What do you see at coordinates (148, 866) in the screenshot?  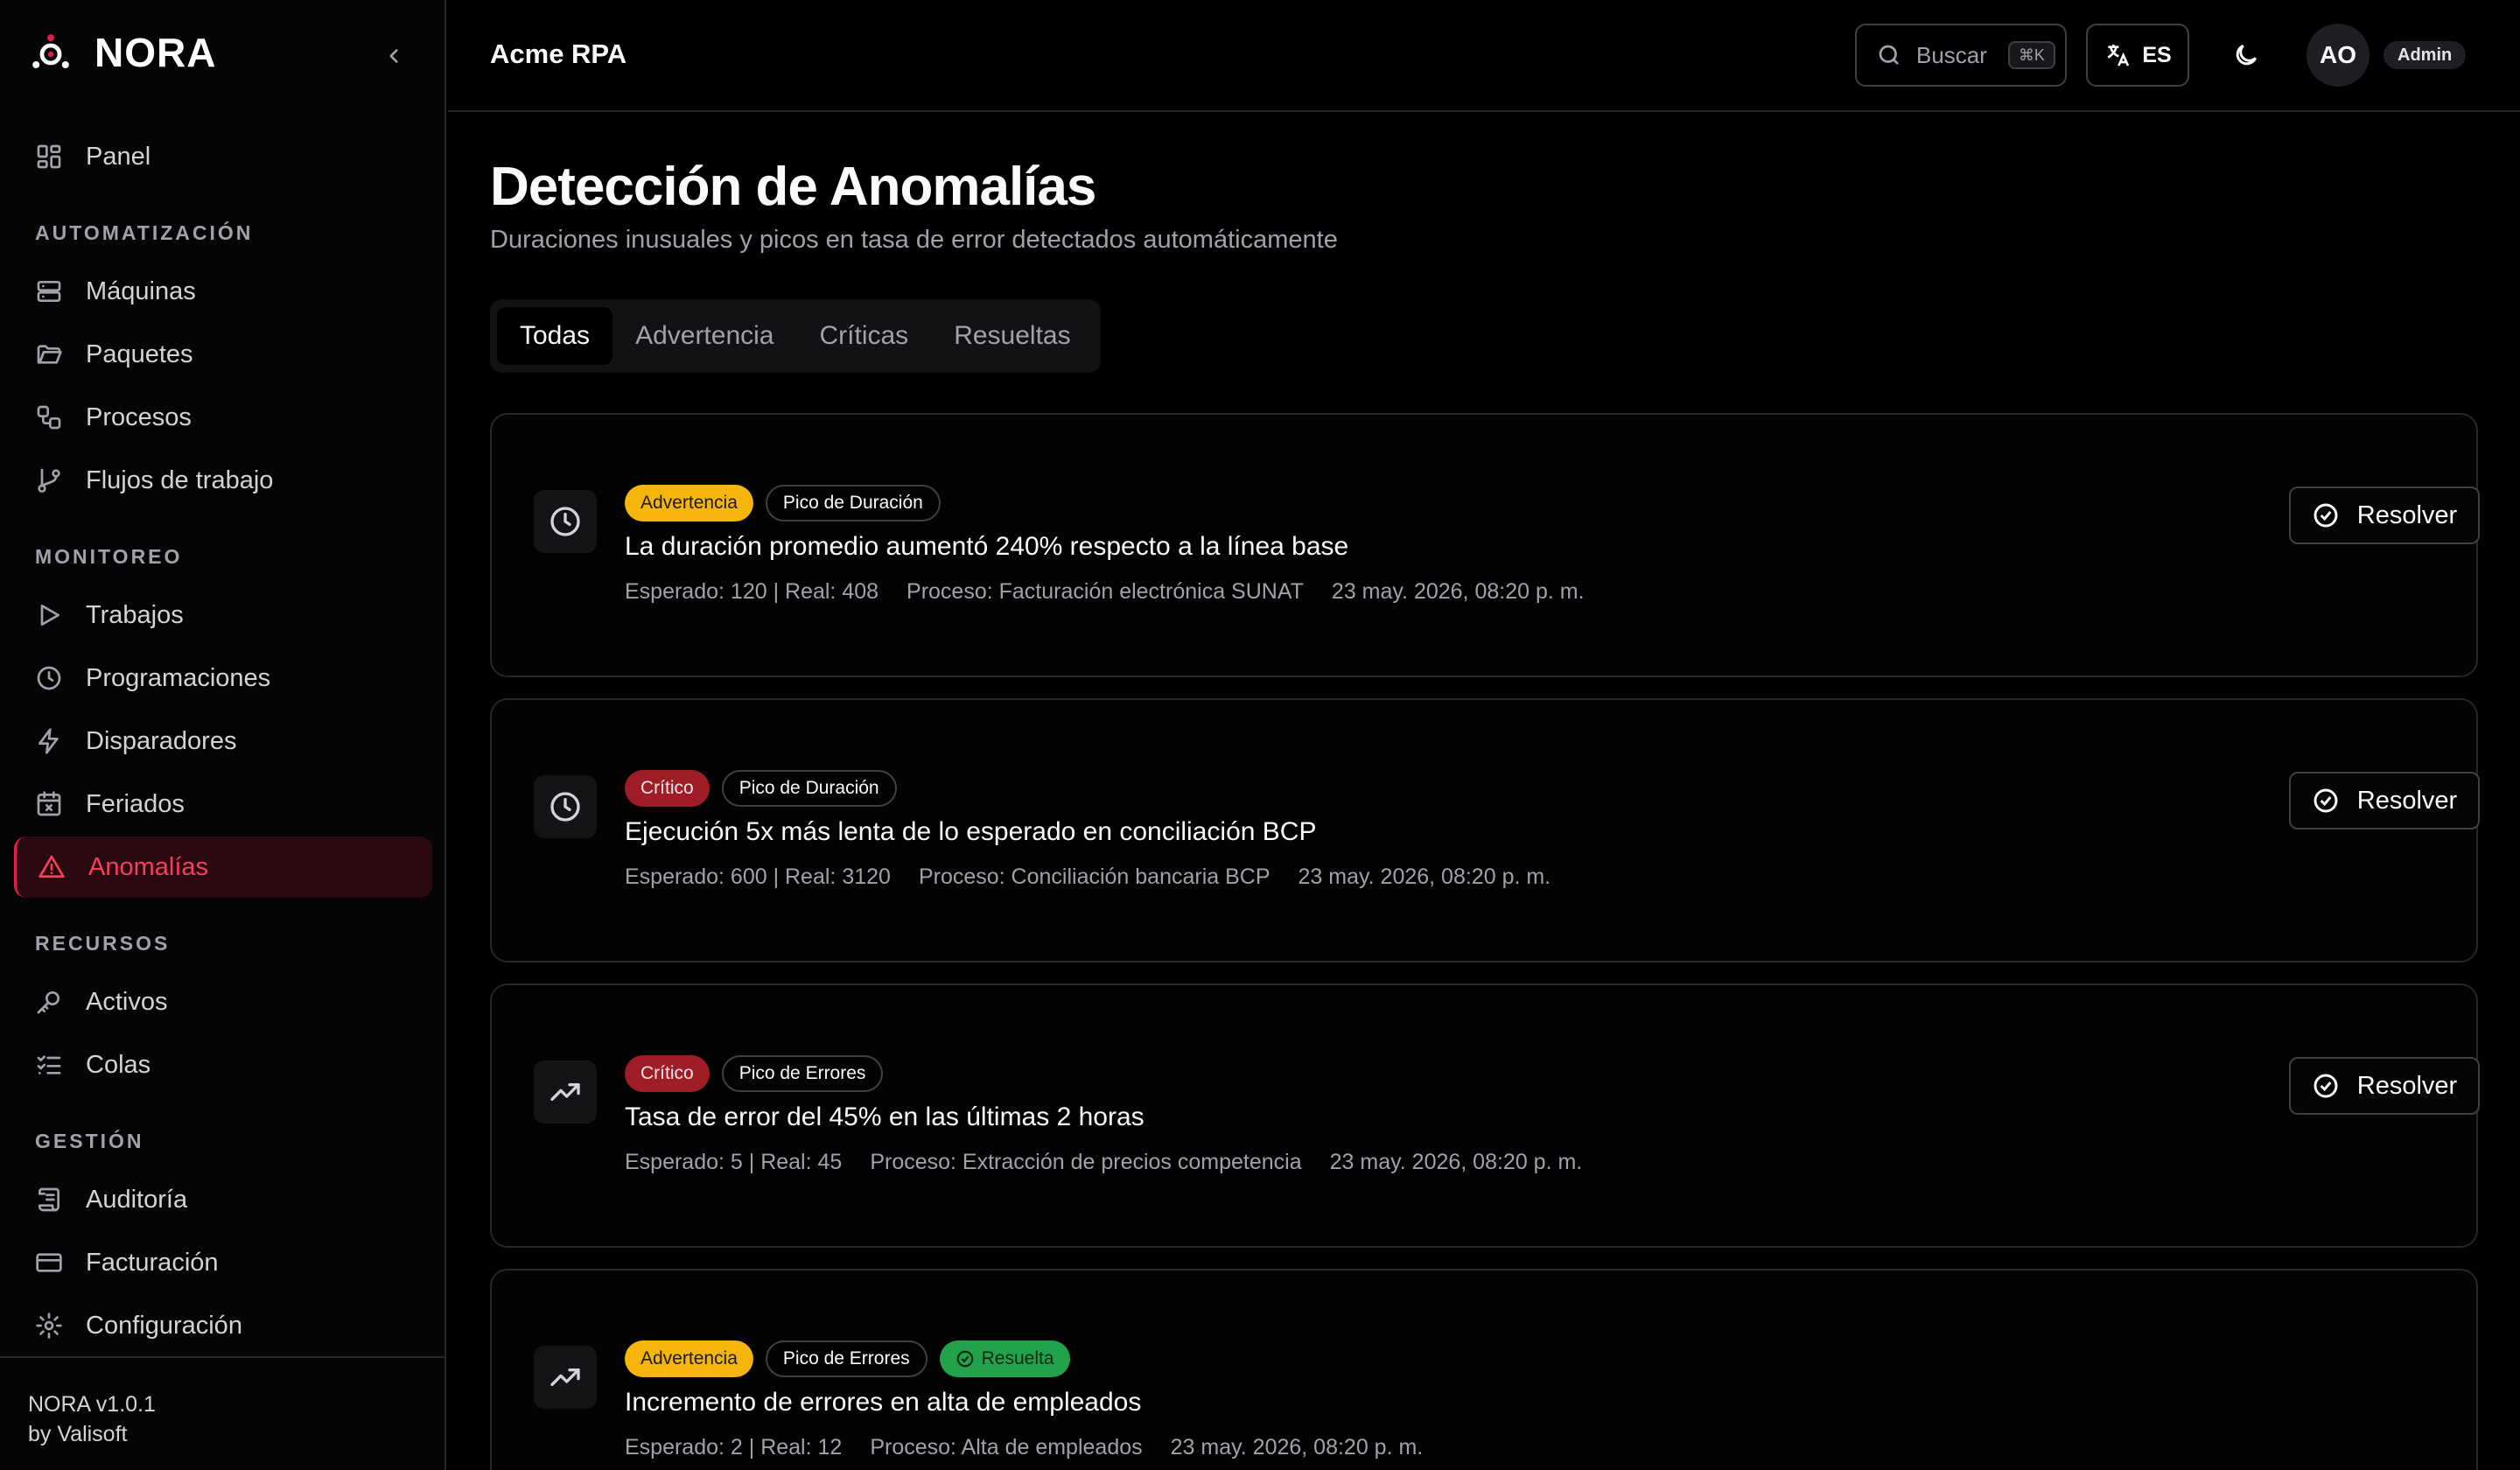 I see `sidebar-item-label: Anomalías` at bounding box center [148, 866].